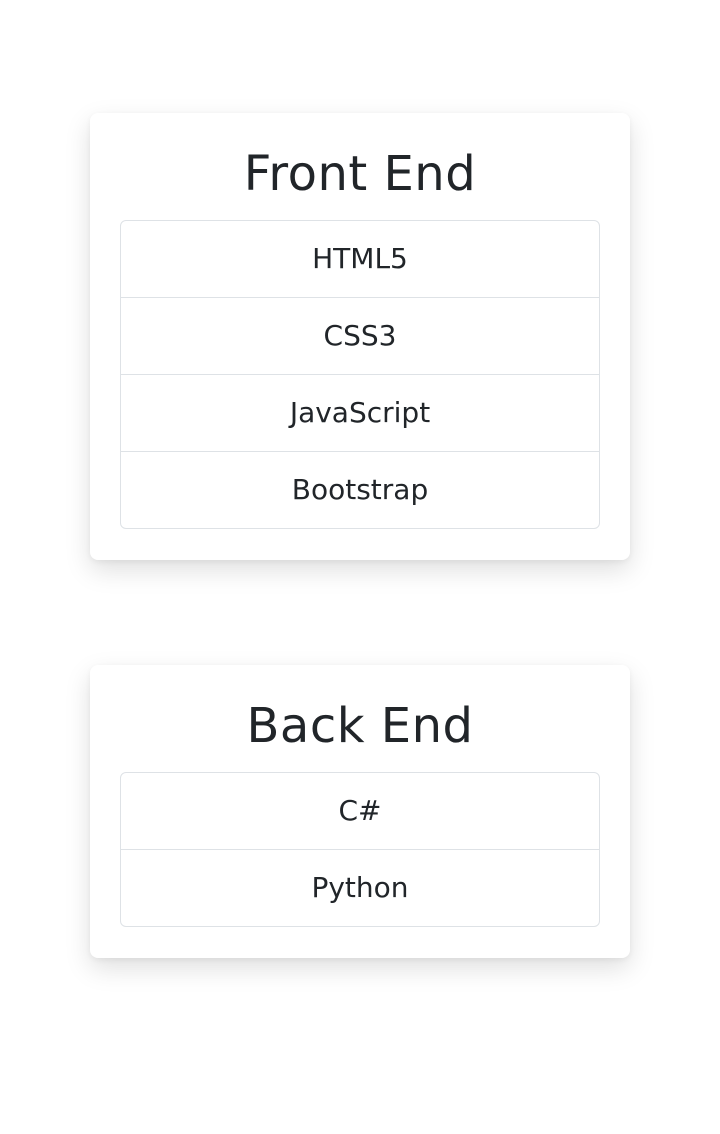 The height and width of the screenshot is (1134, 720). I want to click on front-end-title: Front End, so click(360, 174).